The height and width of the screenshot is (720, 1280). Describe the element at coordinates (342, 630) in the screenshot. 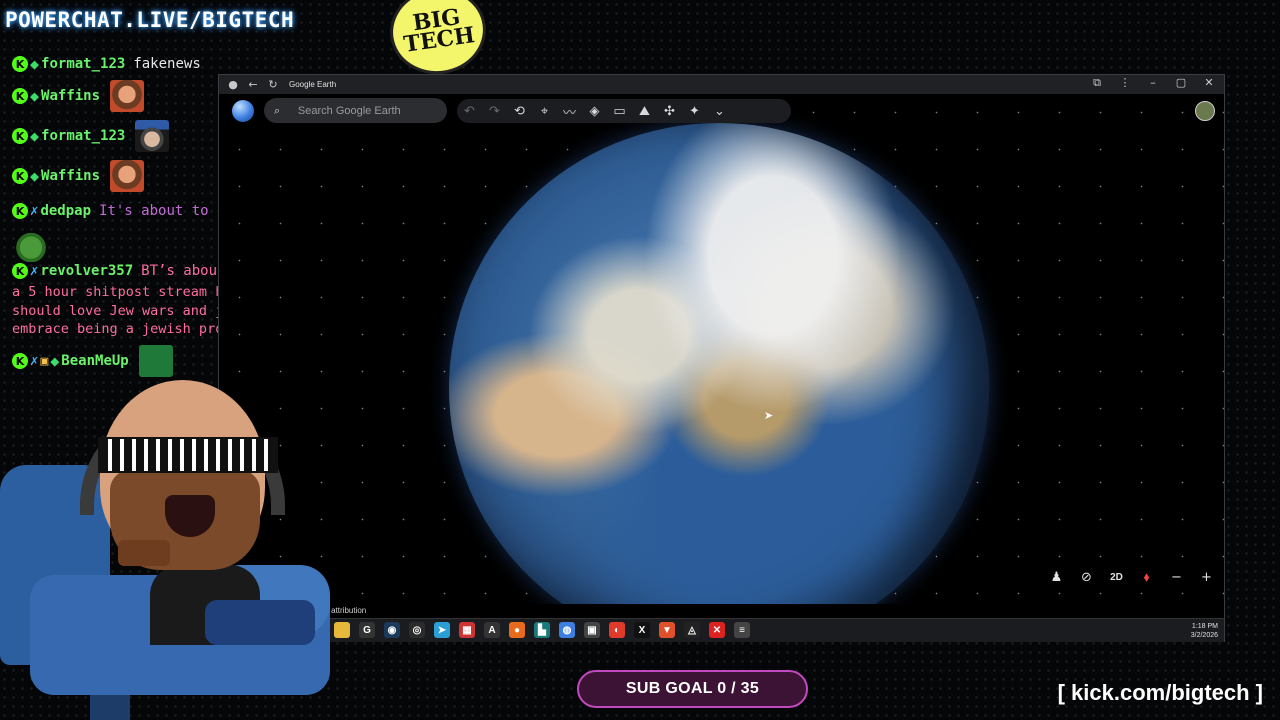

I see `file-explorer-icon` at that location.